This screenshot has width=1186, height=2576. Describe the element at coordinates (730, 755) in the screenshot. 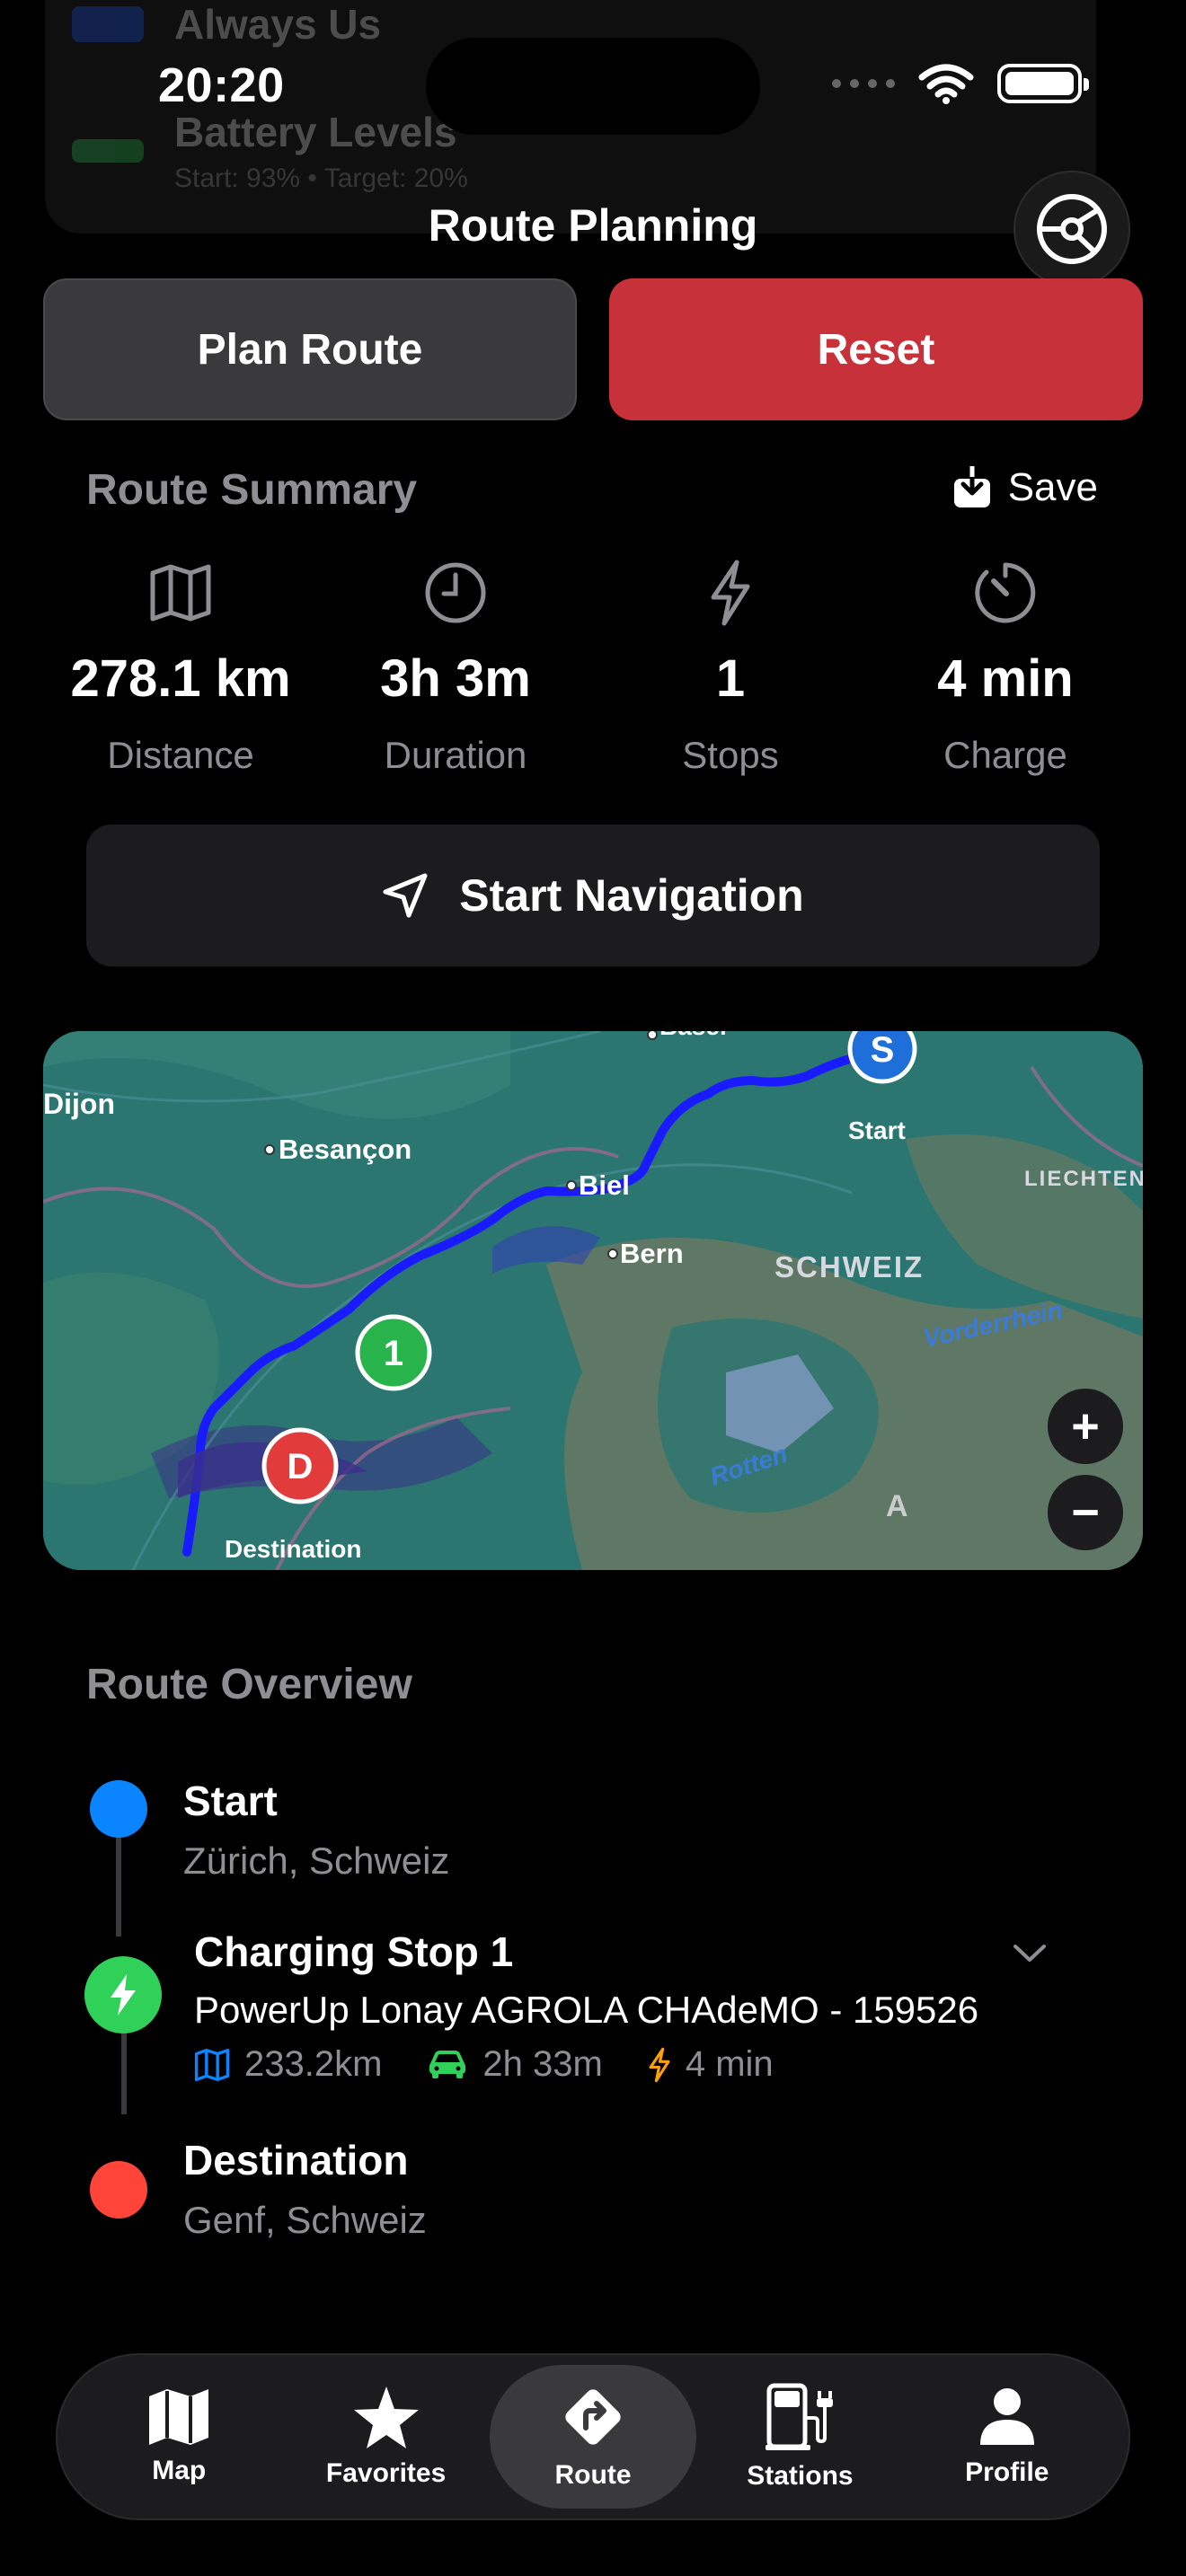

I see `stat-label: Stops` at that location.